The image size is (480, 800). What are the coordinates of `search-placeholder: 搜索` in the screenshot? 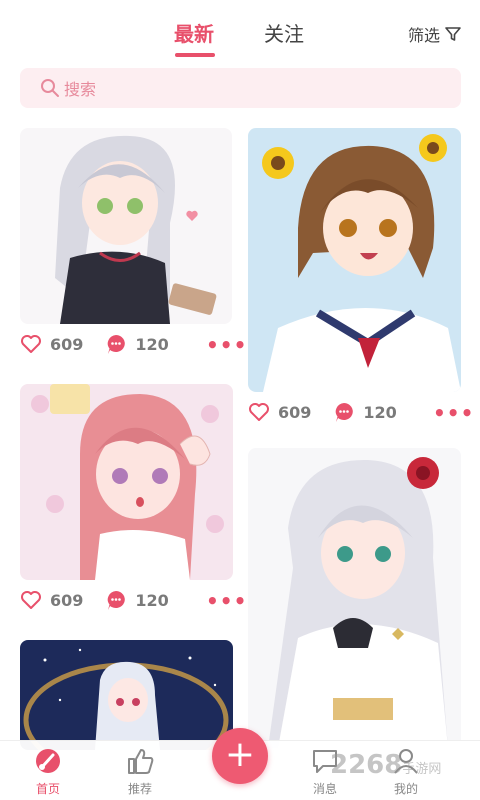 It's located at (80, 89).